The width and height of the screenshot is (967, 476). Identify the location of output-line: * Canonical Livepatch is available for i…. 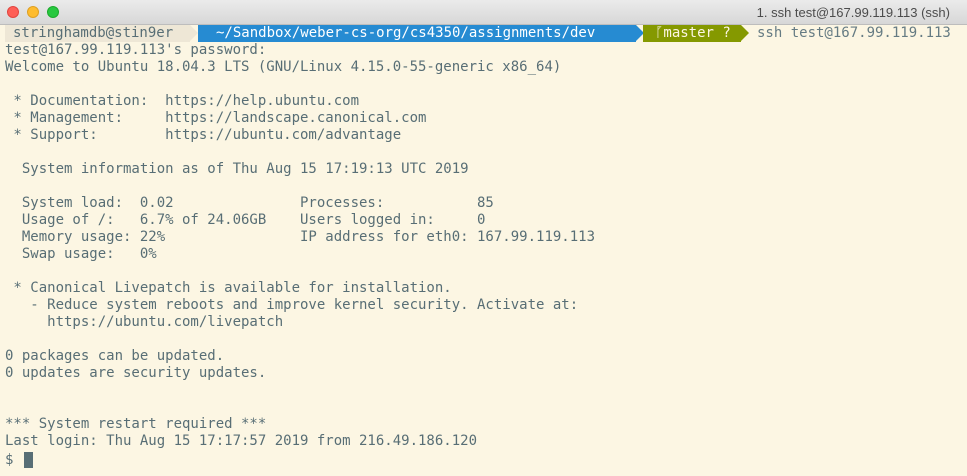
(228, 288).